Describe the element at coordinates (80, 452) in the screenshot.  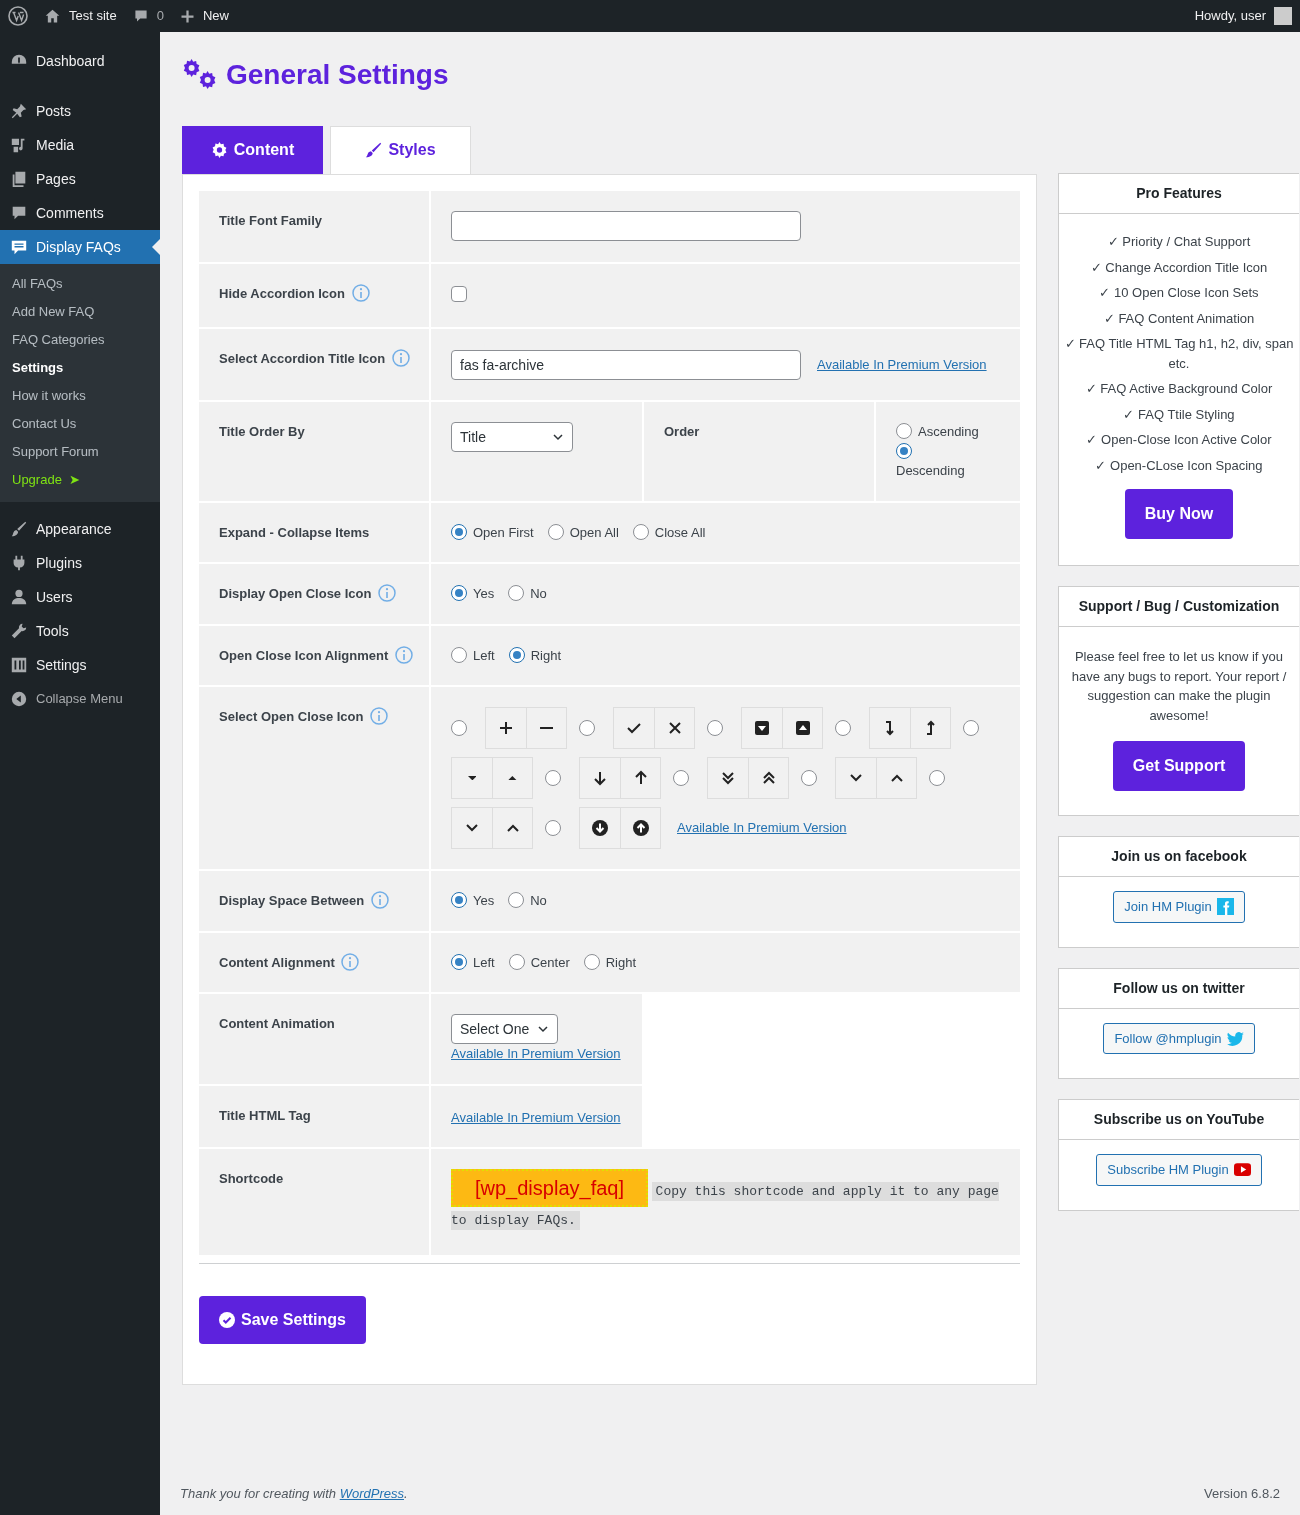
I see `submenu-item: Support Forum` at that location.